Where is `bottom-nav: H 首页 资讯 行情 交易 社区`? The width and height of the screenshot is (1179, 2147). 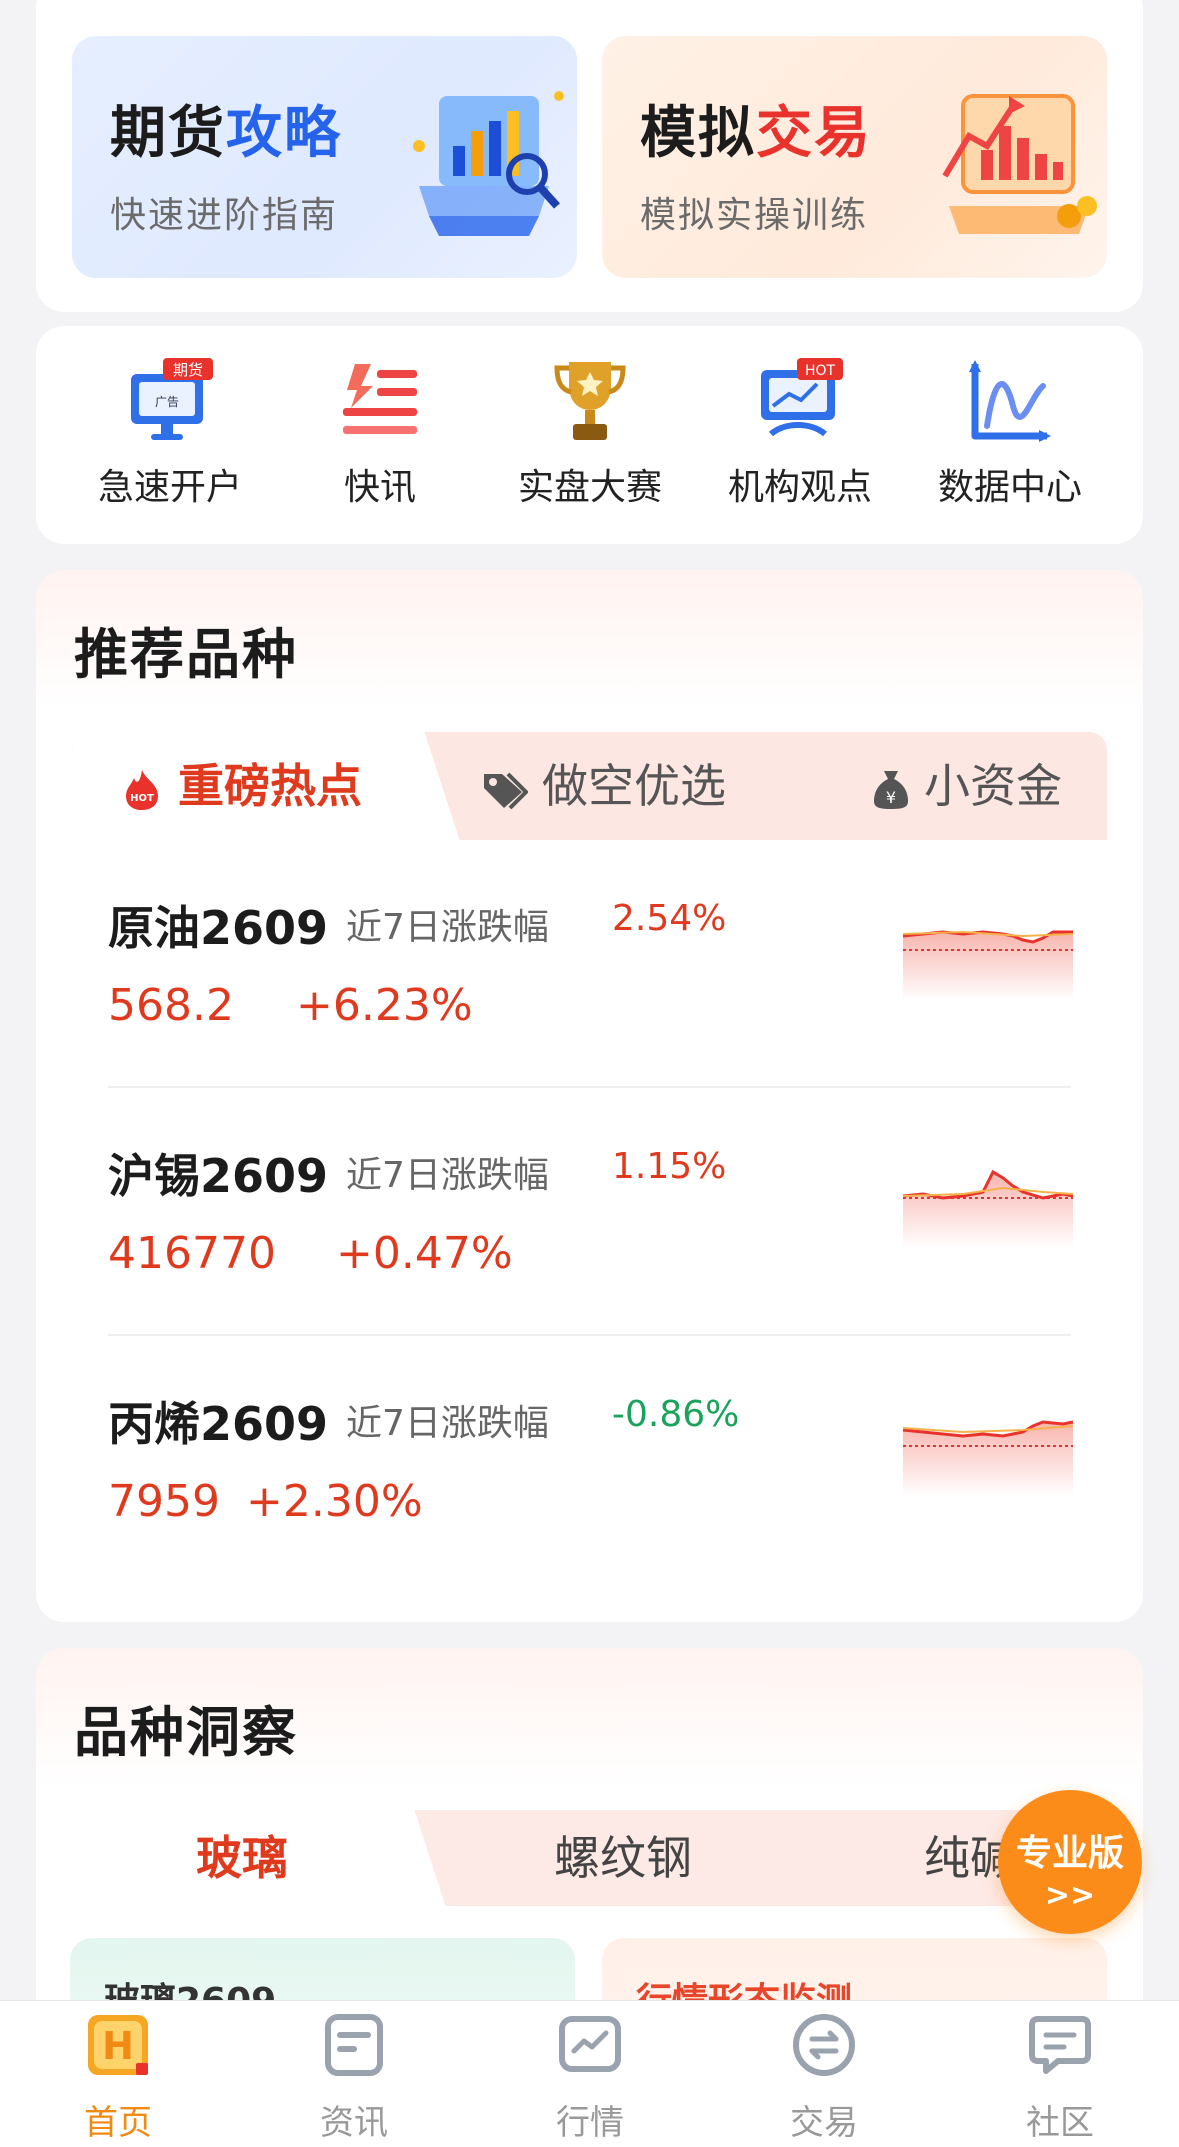 bottom-nav: H 首页 资讯 行情 交易 社区 is located at coordinates (589, 2073).